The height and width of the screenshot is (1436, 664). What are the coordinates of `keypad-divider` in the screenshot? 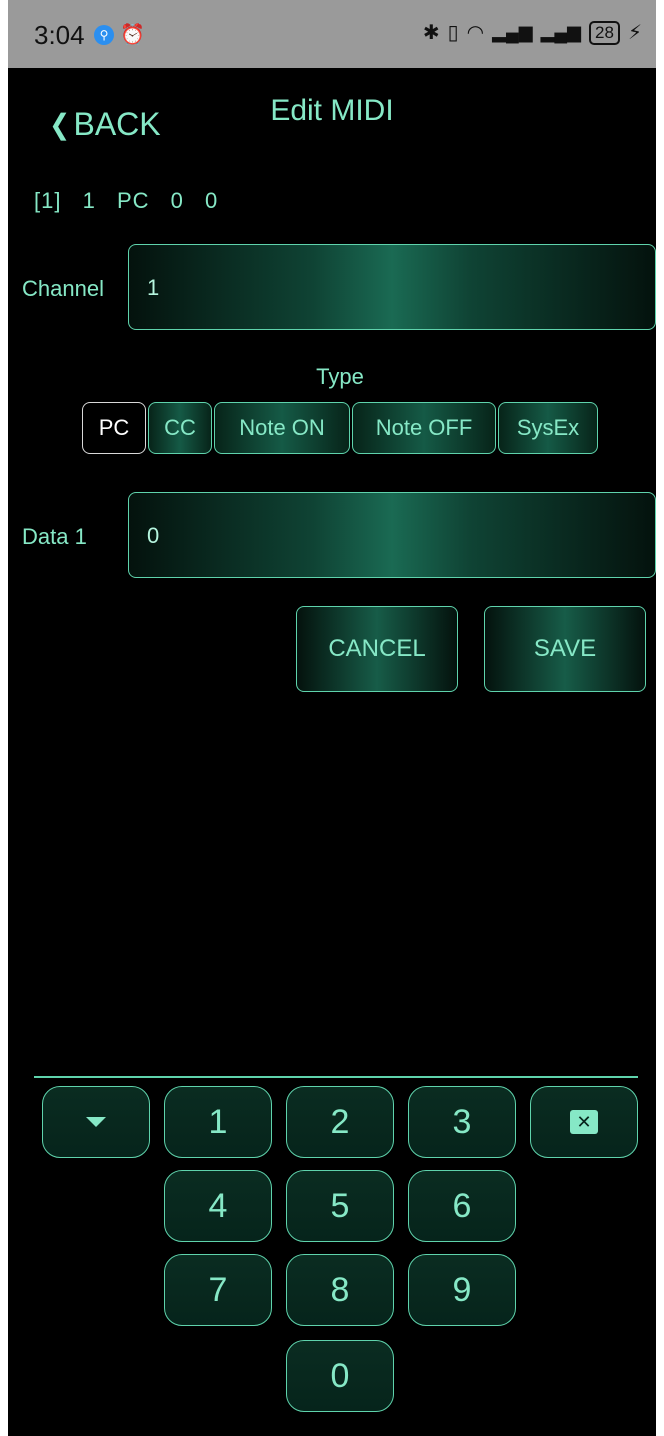 It's located at (336, 1077).